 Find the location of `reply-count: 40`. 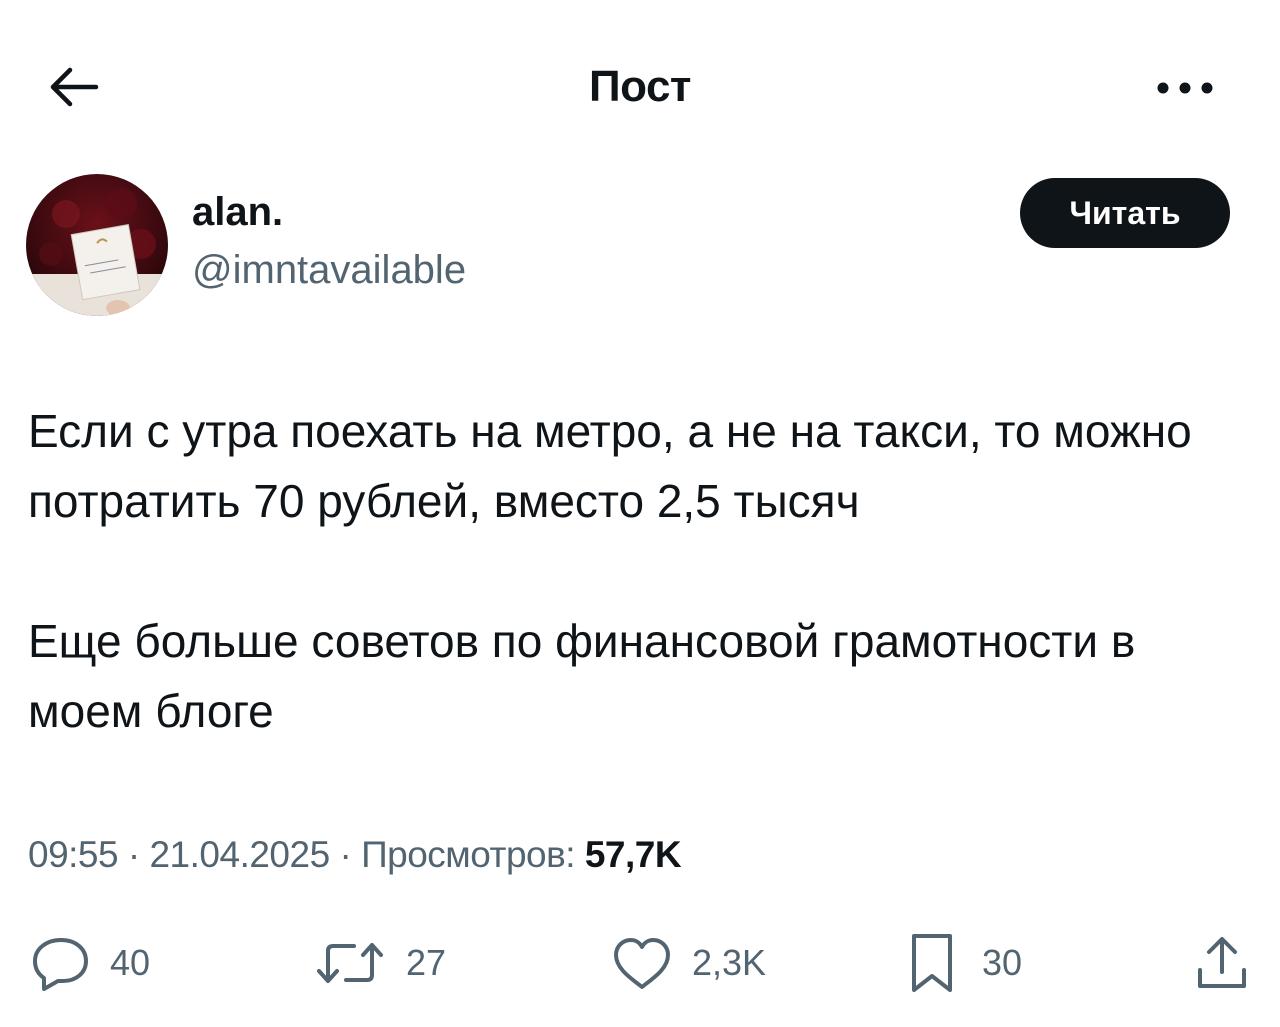

reply-count: 40 is located at coordinates (130, 962).